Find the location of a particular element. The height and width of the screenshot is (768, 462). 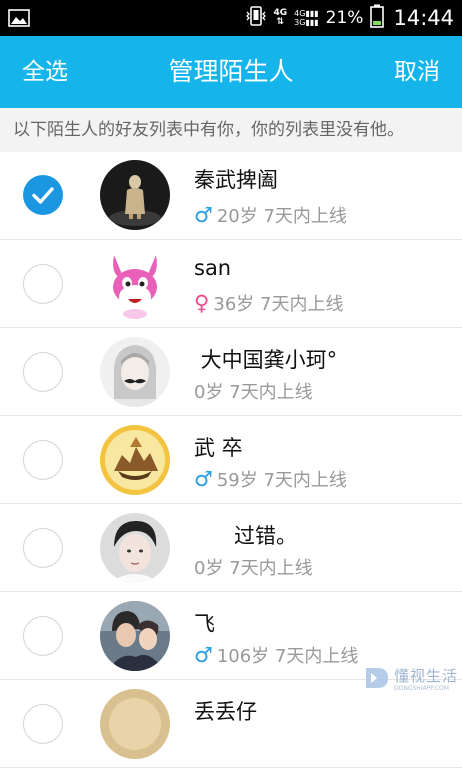

battery-percent: 21% is located at coordinates (344, 18).